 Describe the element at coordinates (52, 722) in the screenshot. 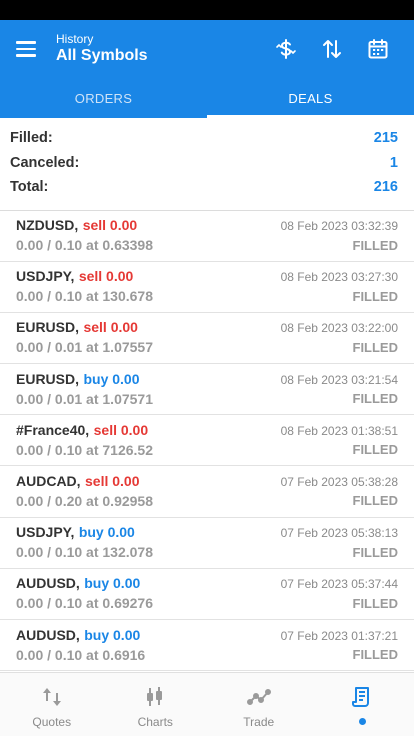

I see `nav-quotes-label: Quotes` at that location.